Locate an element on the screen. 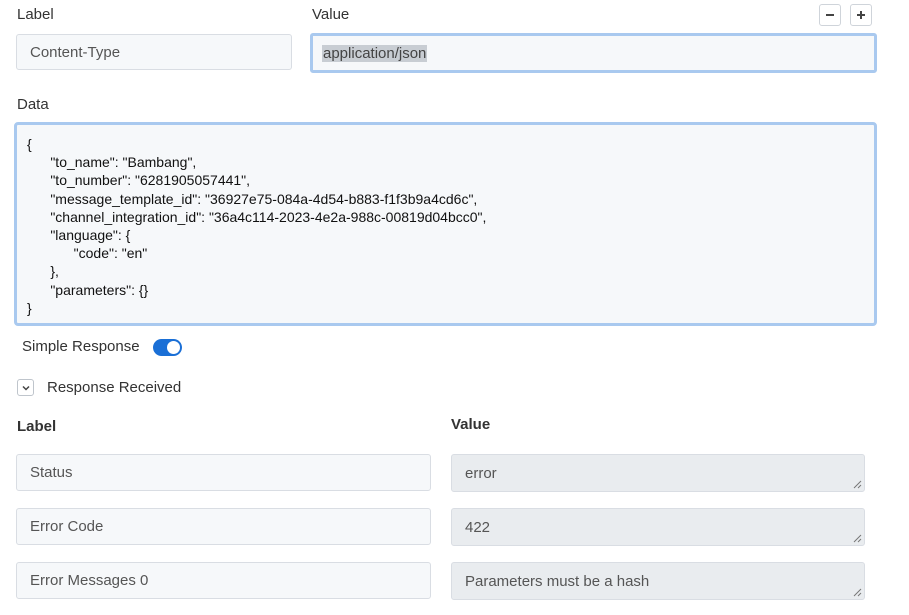  remove-row-button is located at coordinates (830, 15).